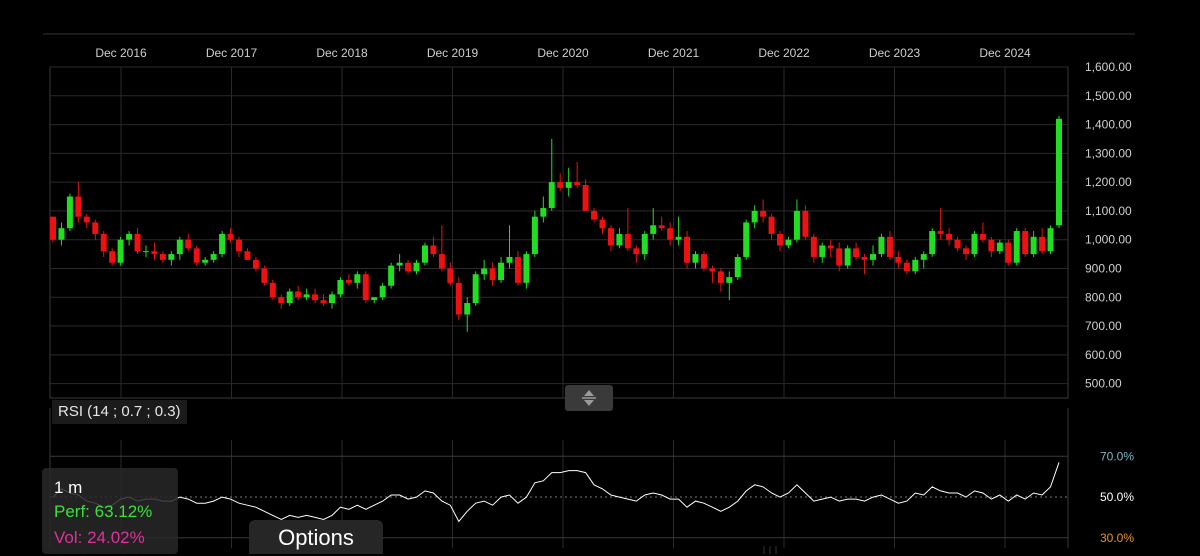 The width and height of the screenshot is (1200, 556). I want to click on y-tick-label: 1,400.00, so click(1108, 125).